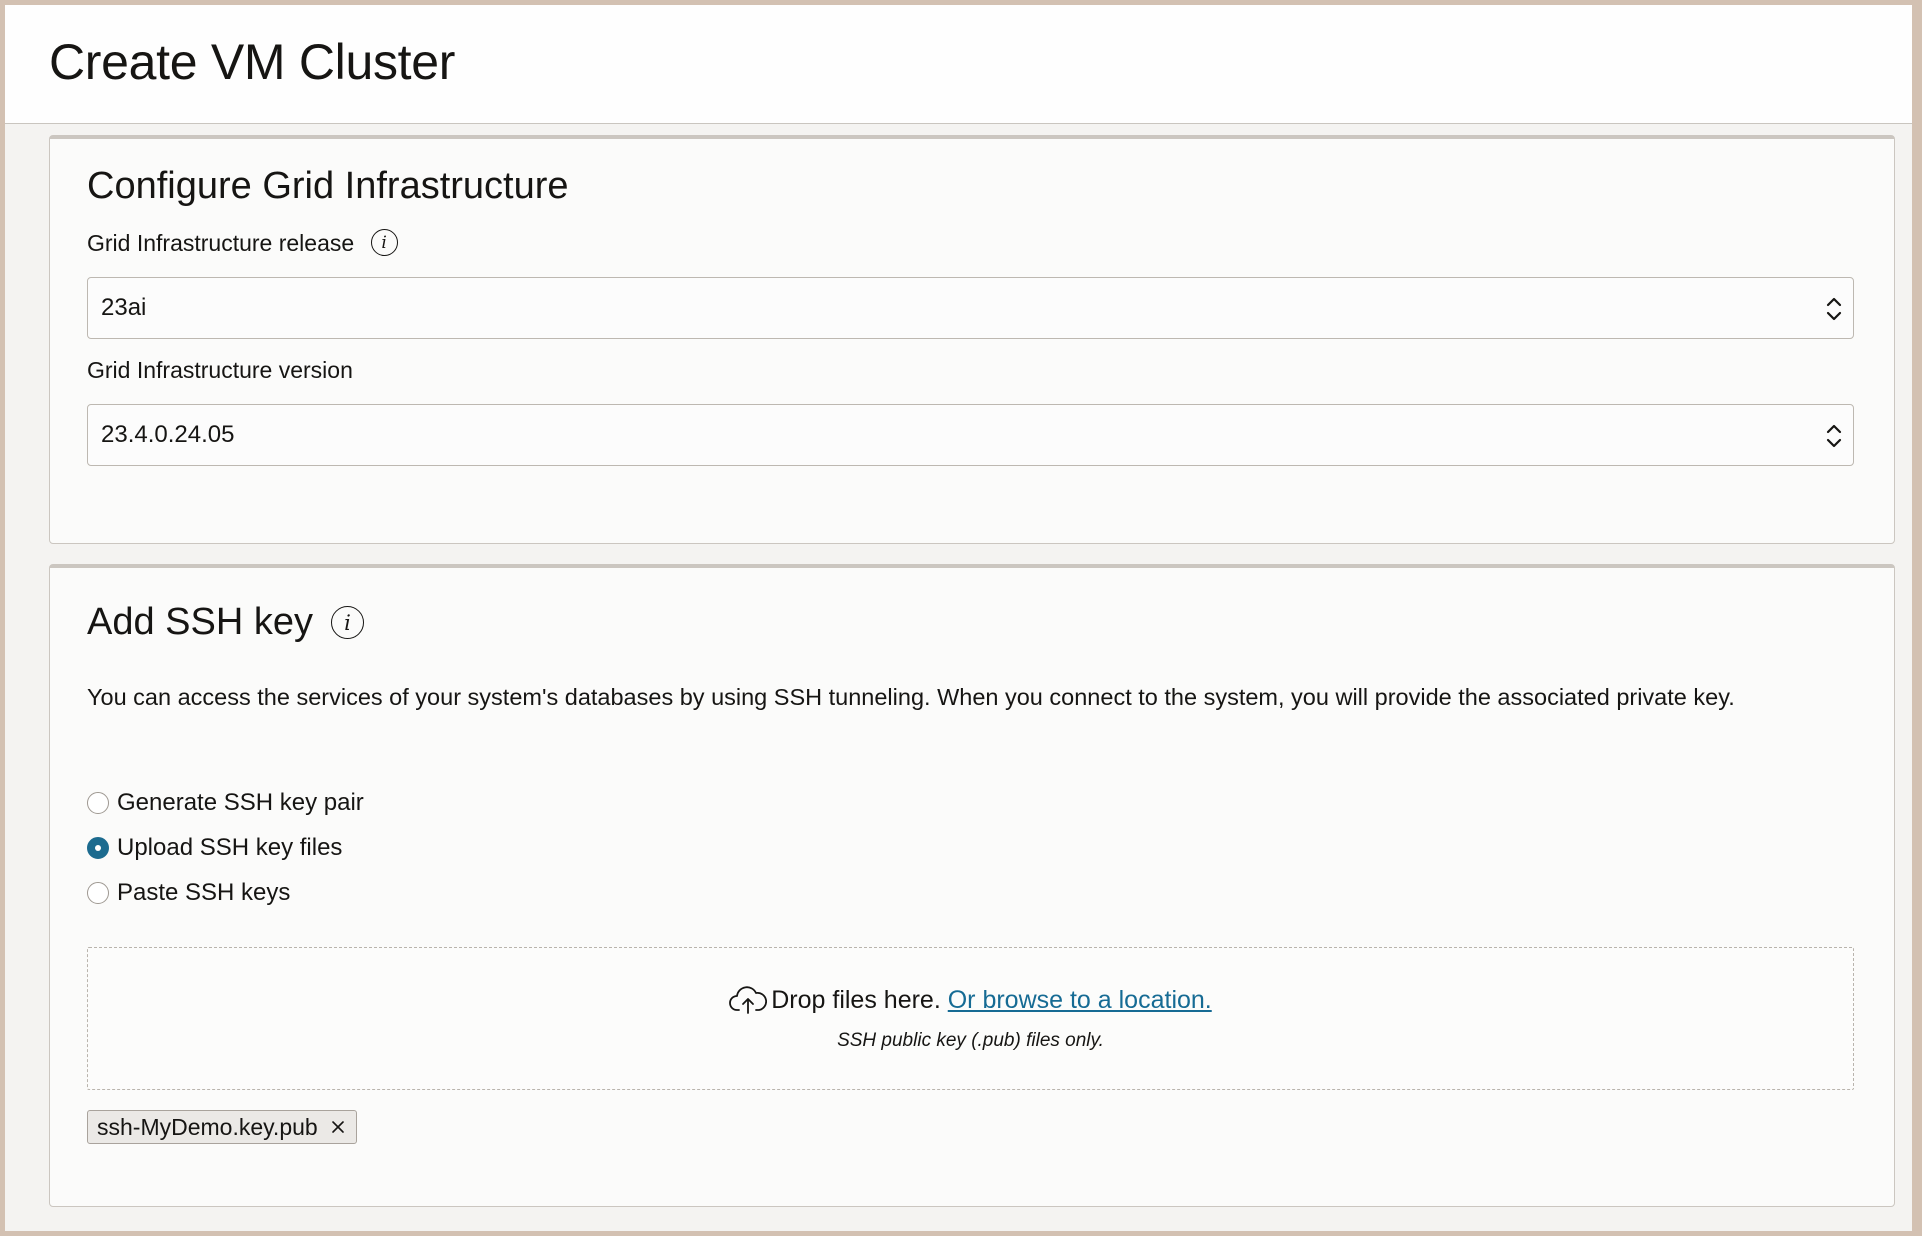 The height and width of the screenshot is (1236, 1922). Describe the element at coordinates (98, 848) in the screenshot. I see `radio-button-selected` at that location.